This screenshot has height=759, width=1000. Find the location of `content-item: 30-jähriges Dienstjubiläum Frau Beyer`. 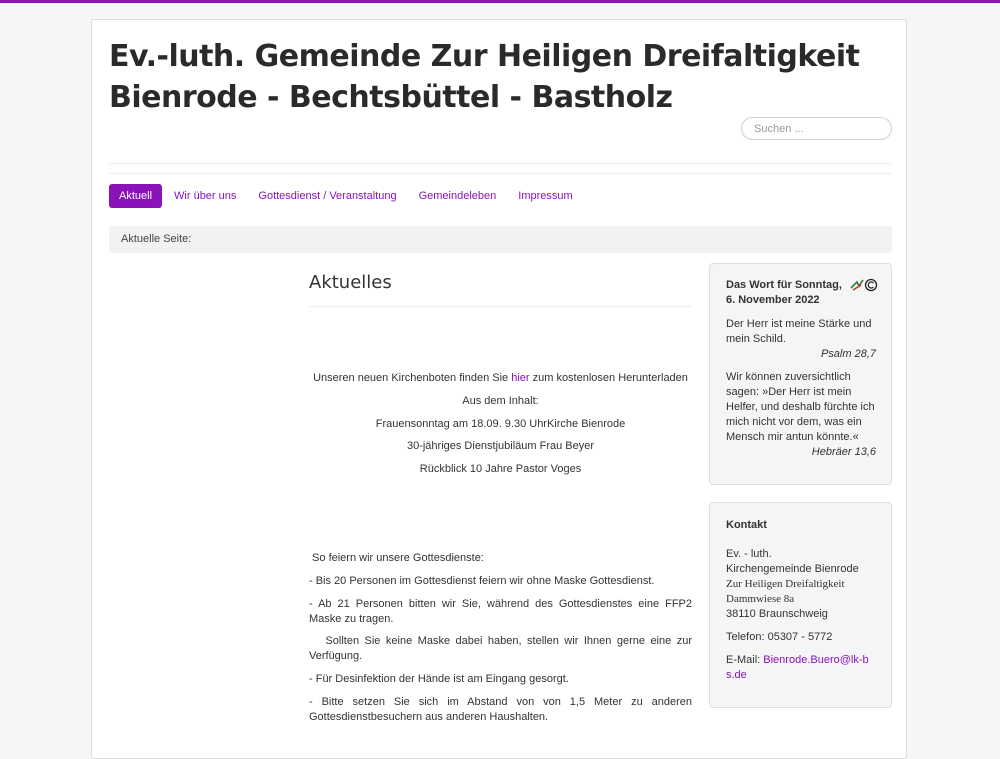

content-item: 30-jähriges Dienstjubiläum Frau Beyer is located at coordinates (500, 446).